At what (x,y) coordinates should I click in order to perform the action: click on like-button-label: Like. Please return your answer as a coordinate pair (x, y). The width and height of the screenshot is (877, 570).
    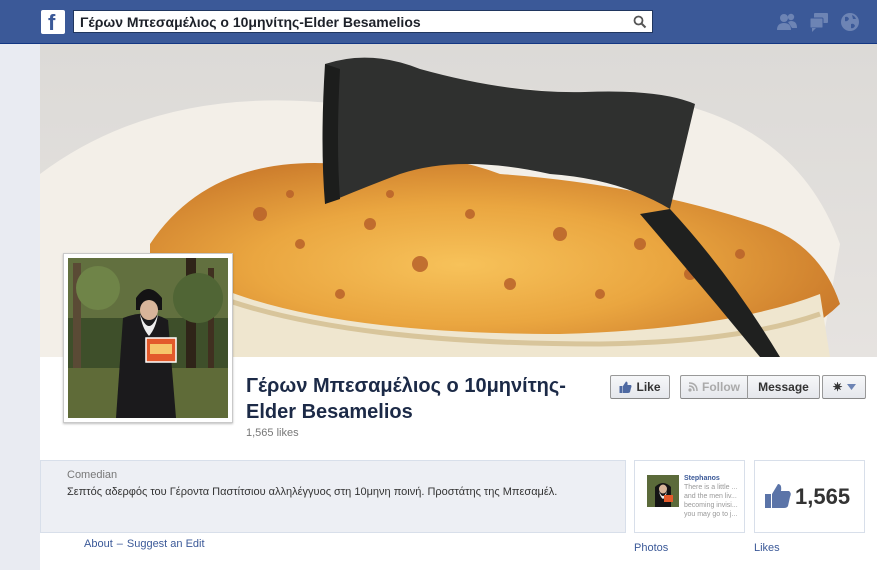
    Looking at the image, I should click on (648, 387).